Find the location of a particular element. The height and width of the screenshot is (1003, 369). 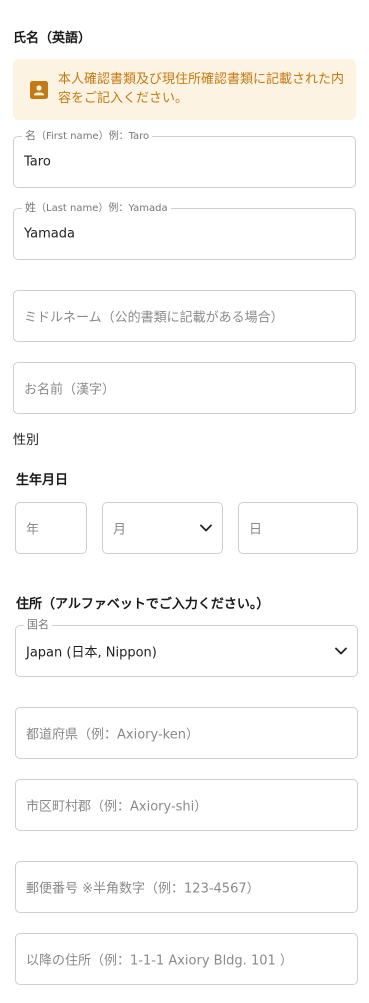

first-name-hint: （First name）例：Taro is located at coordinates (93, 136).